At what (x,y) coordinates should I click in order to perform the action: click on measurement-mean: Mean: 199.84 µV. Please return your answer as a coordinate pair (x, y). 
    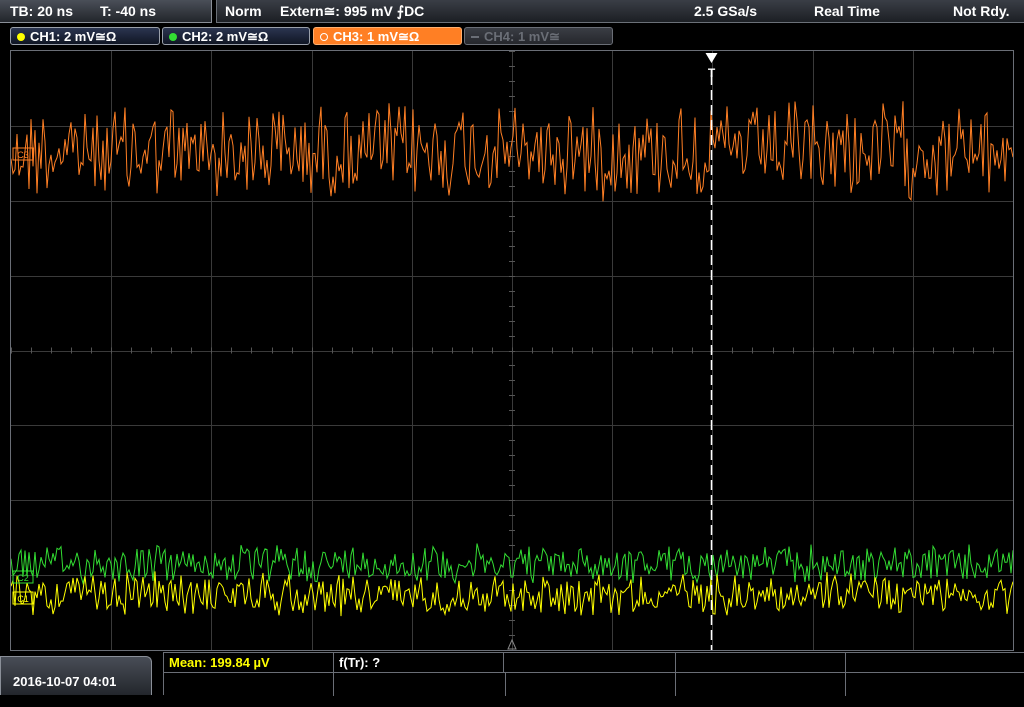
    Looking at the image, I should click on (249, 662).